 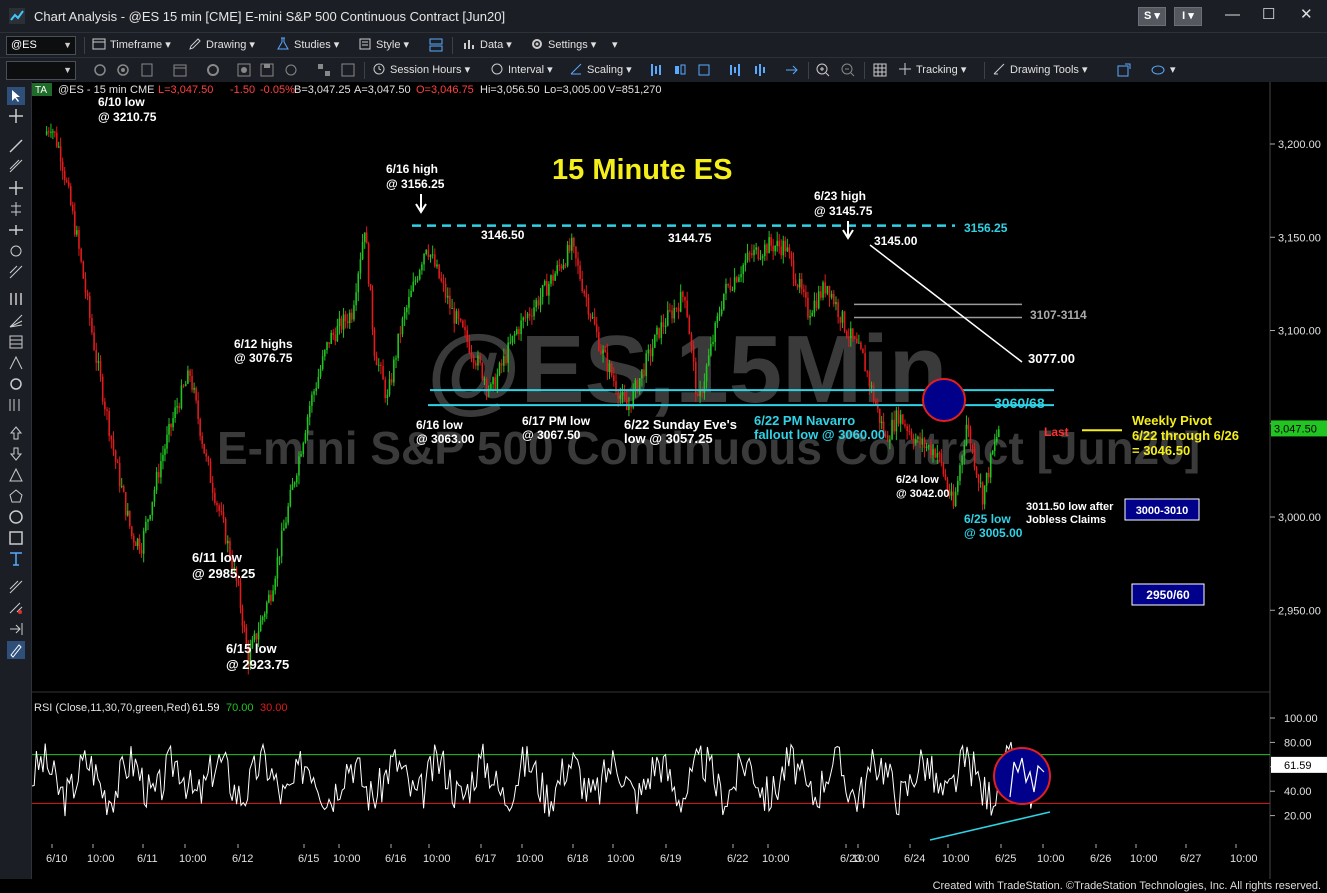 What do you see at coordinates (16, 405) in the screenshot?
I see `time-zones-tool-icon` at bounding box center [16, 405].